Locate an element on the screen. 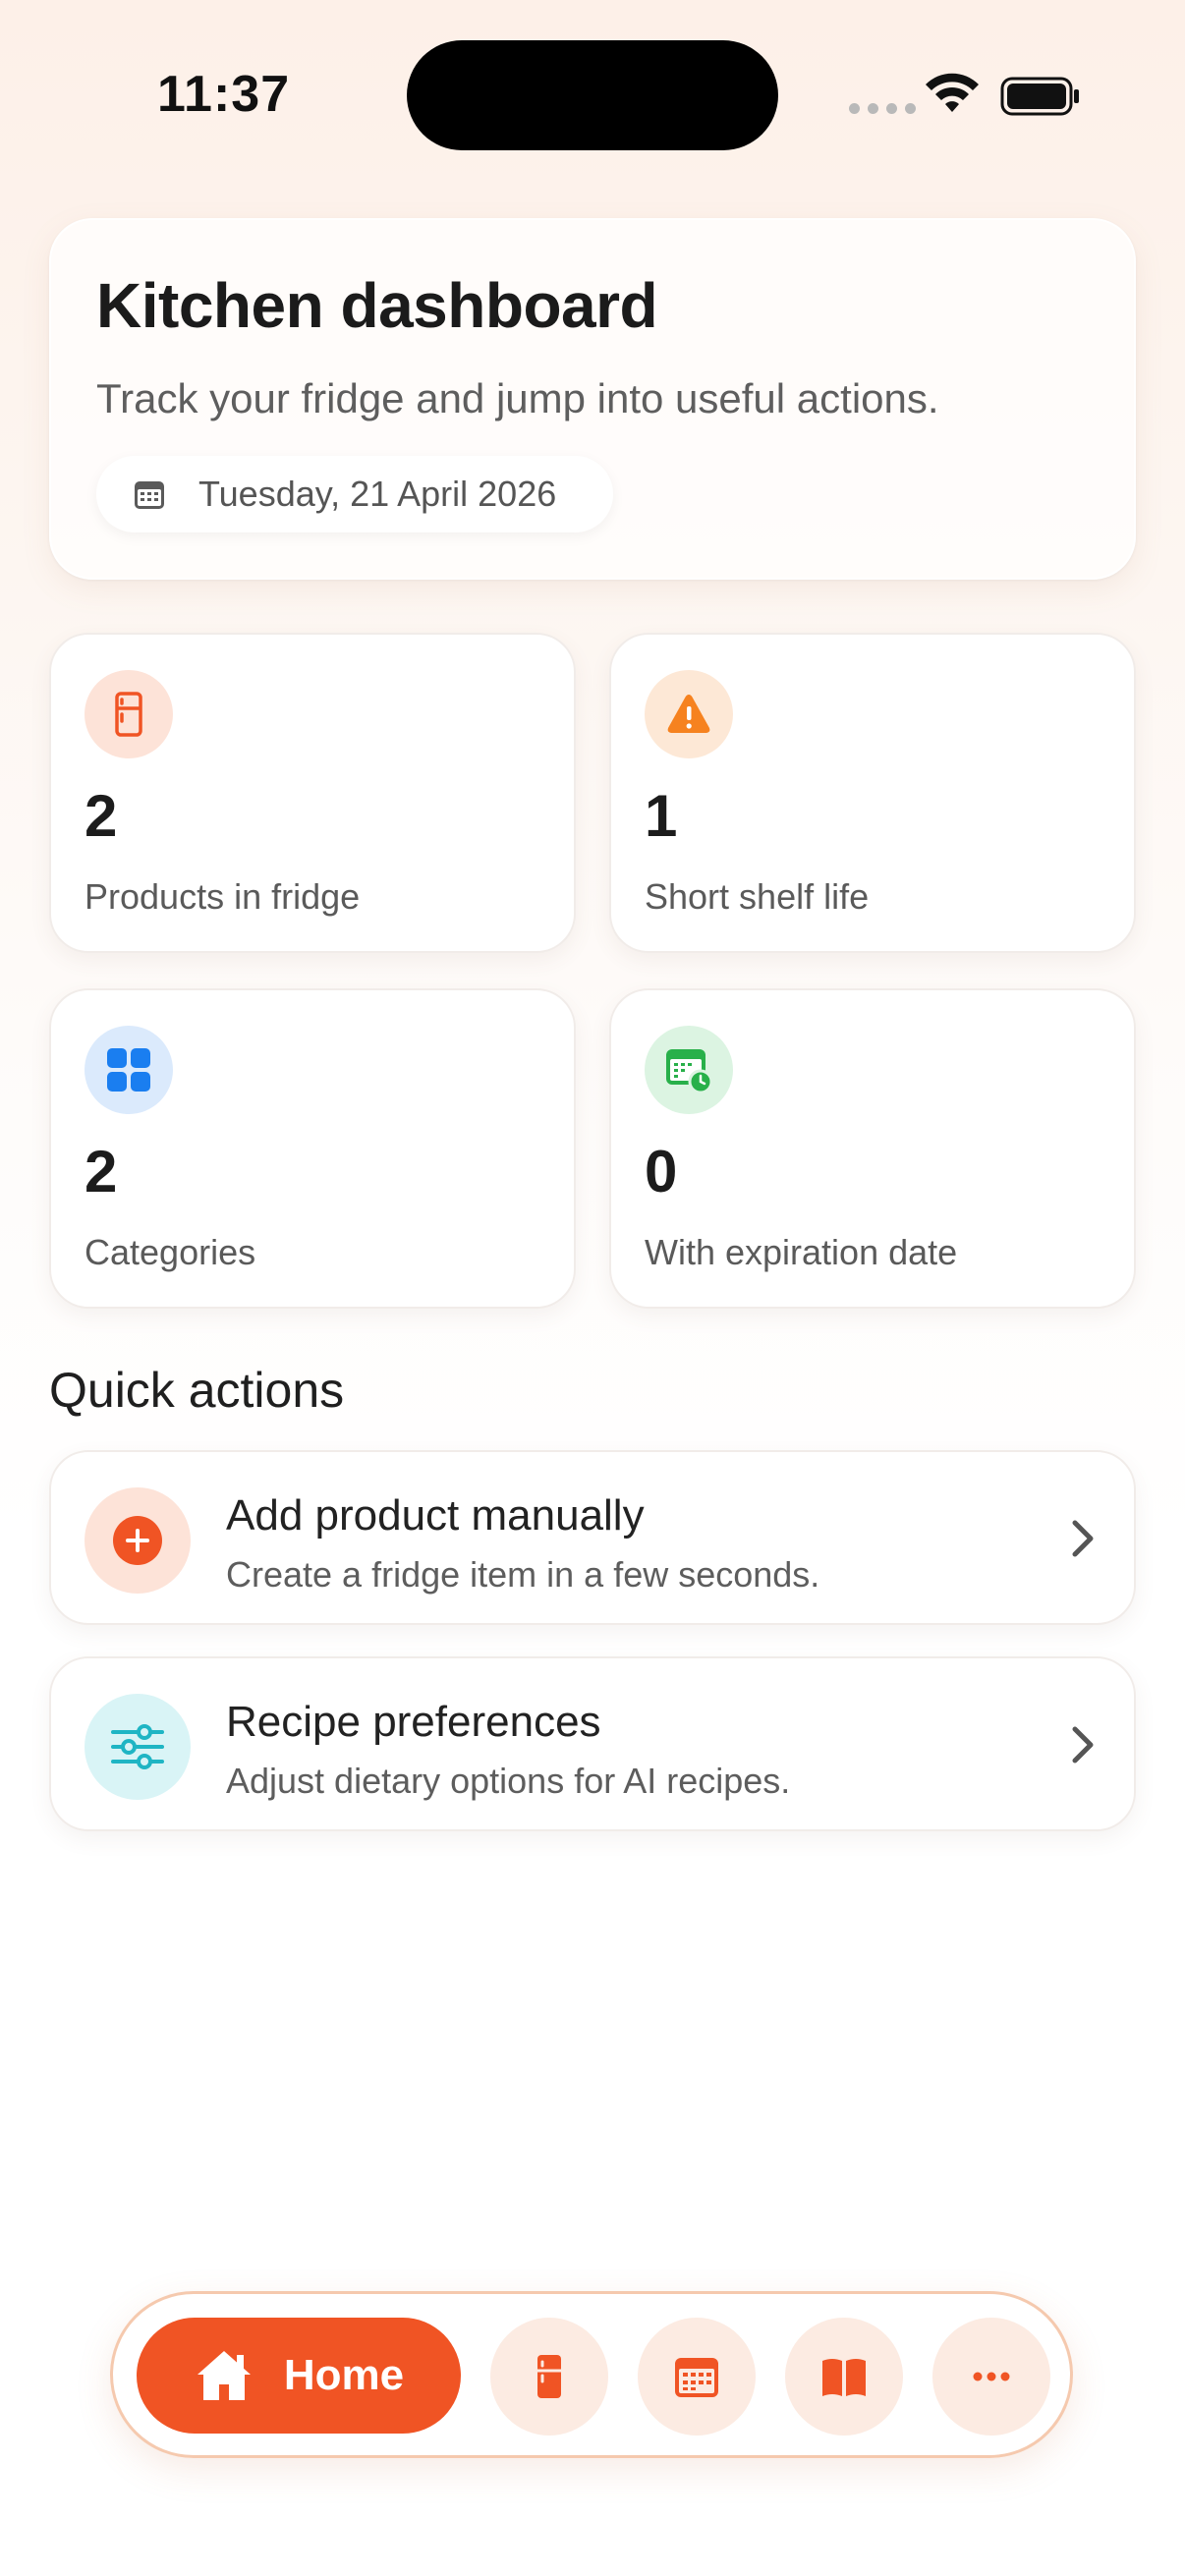  nav-more-button is located at coordinates (991, 2377).